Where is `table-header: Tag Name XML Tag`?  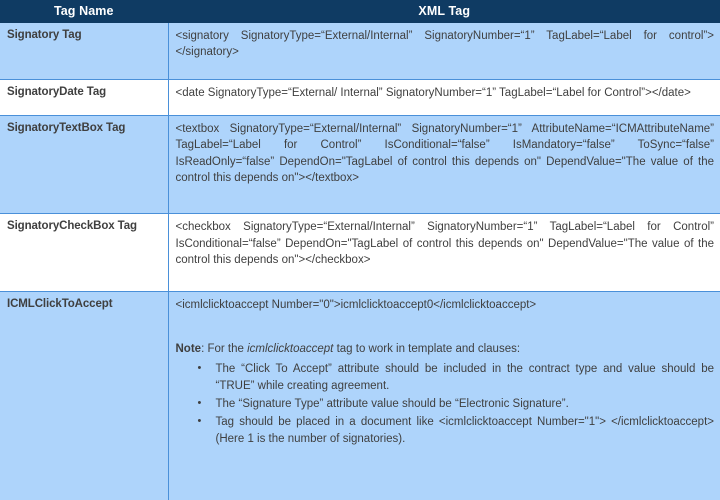 table-header: Tag Name XML Tag is located at coordinates (360, 11).